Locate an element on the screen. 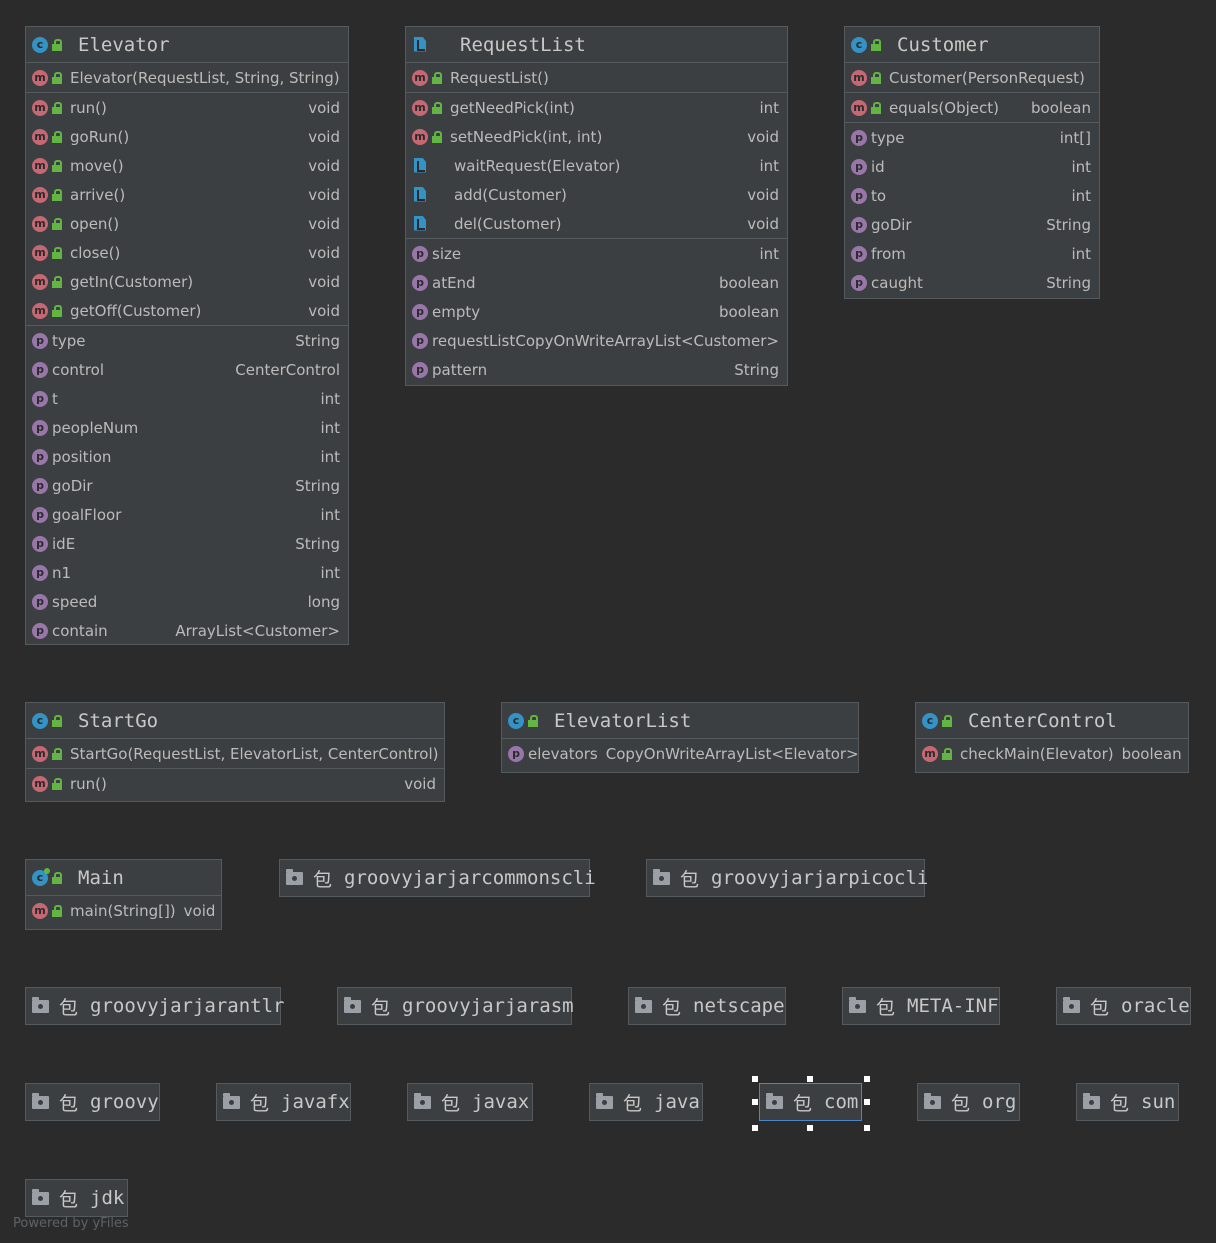 The width and height of the screenshot is (1216, 1243). class-header: c Main is located at coordinates (123, 878).